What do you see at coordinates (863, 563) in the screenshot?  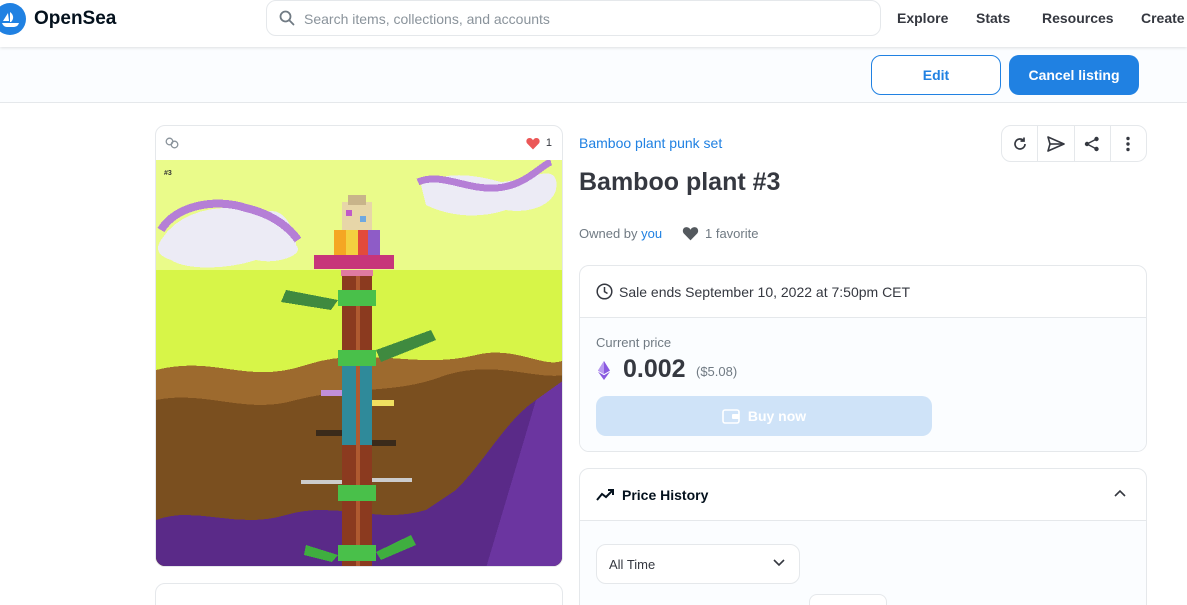 I see `price-history-body: All Time` at bounding box center [863, 563].